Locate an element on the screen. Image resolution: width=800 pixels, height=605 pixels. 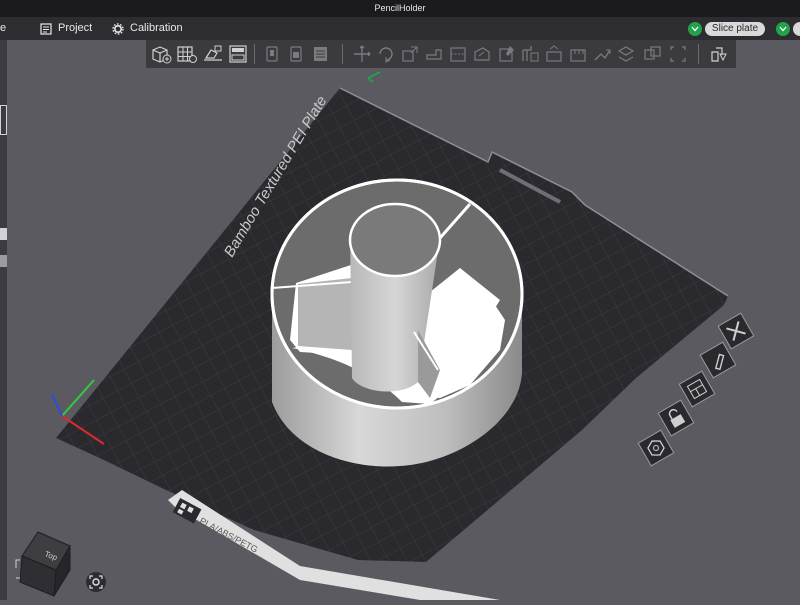
gear-icon is located at coordinates (118, 28).